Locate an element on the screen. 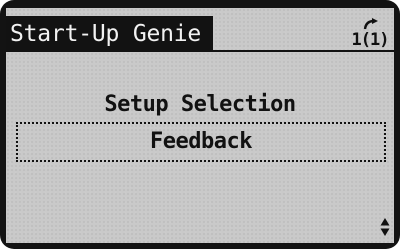 This screenshot has height=249, width=400. title-divider is located at coordinates (200, 51).